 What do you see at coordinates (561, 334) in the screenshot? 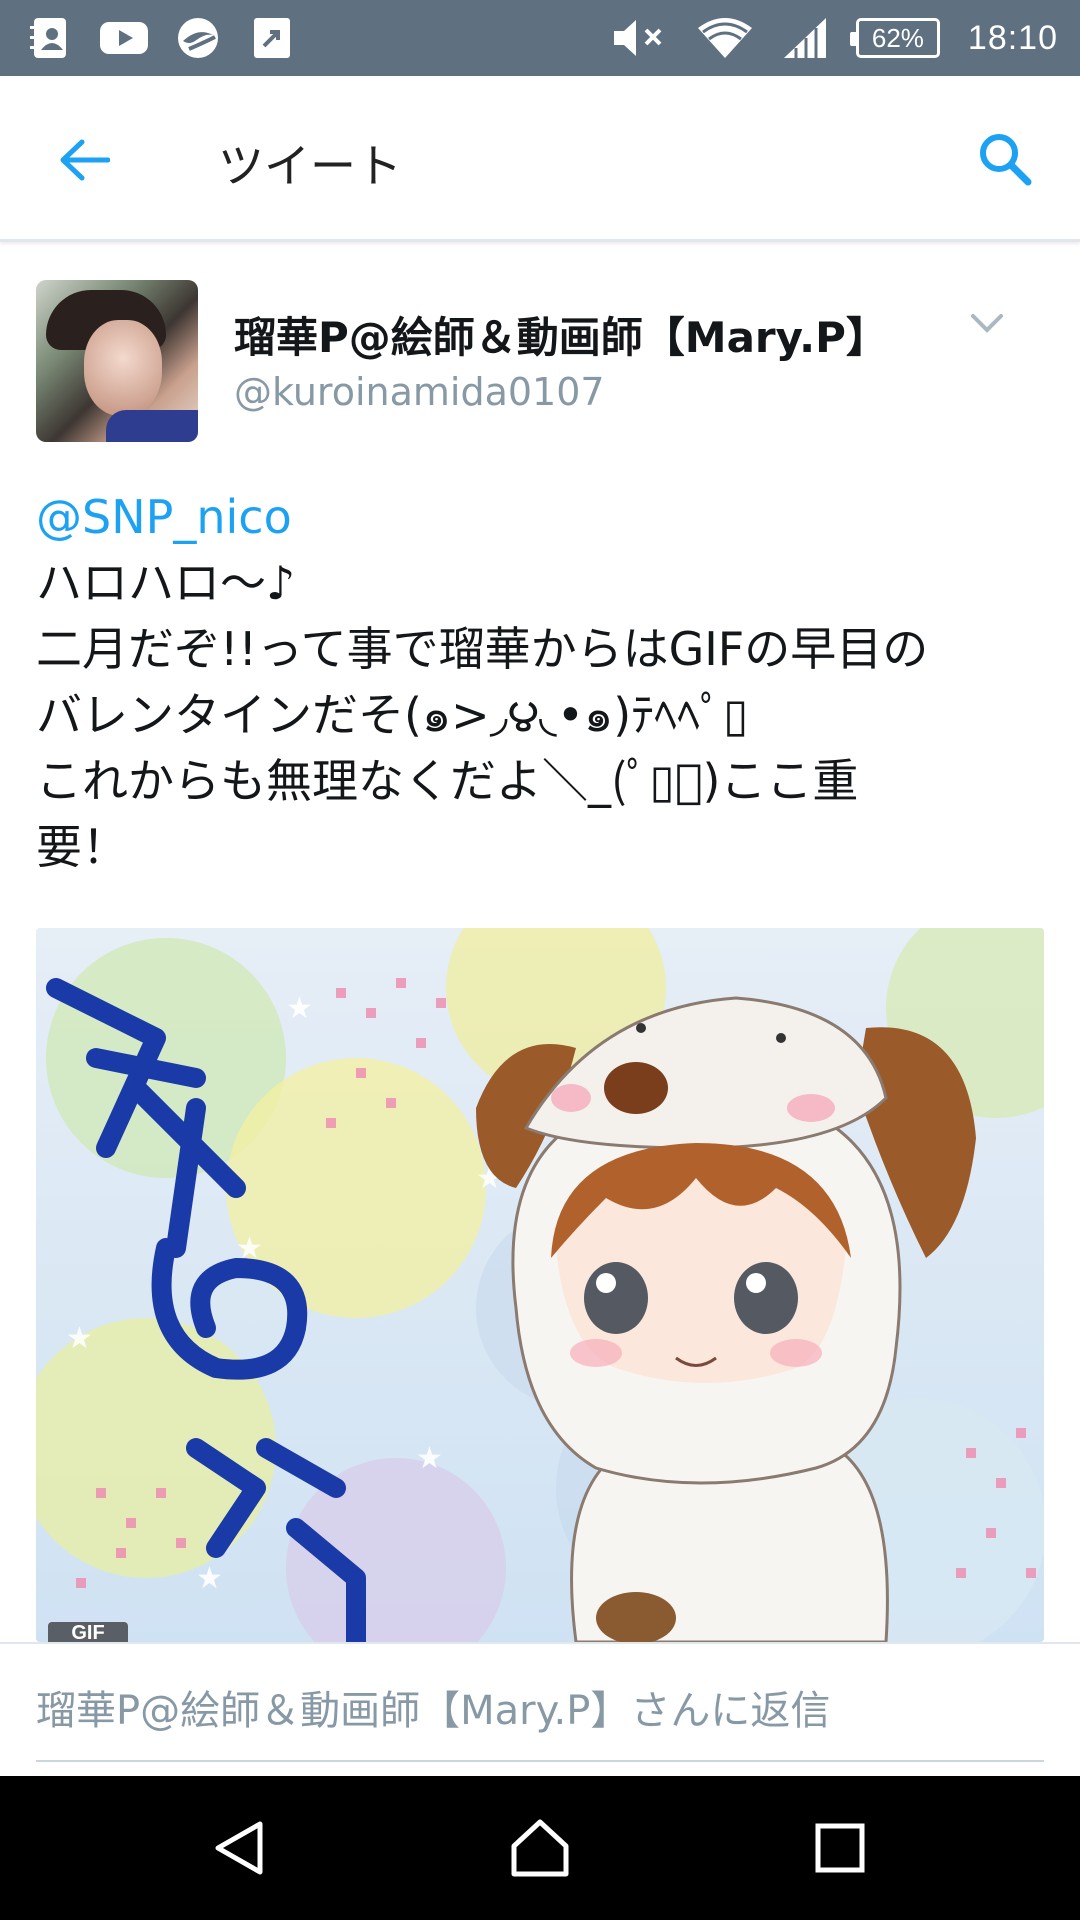
I see `display-name: 瑠華P@絵師＆動画師【Mary.P】` at bounding box center [561, 334].